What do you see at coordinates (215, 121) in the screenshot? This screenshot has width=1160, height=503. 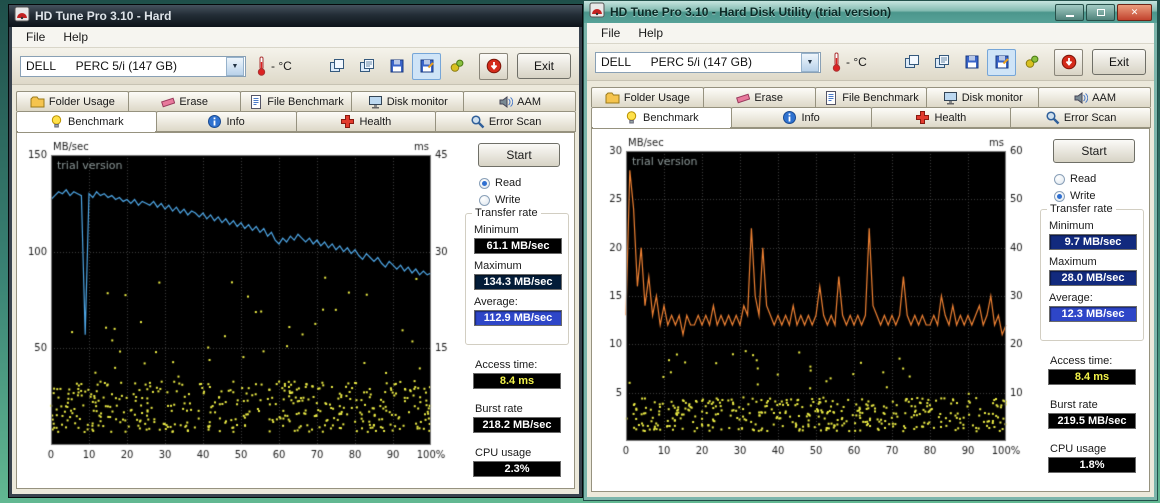 I see `info-icon` at bounding box center [215, 121].